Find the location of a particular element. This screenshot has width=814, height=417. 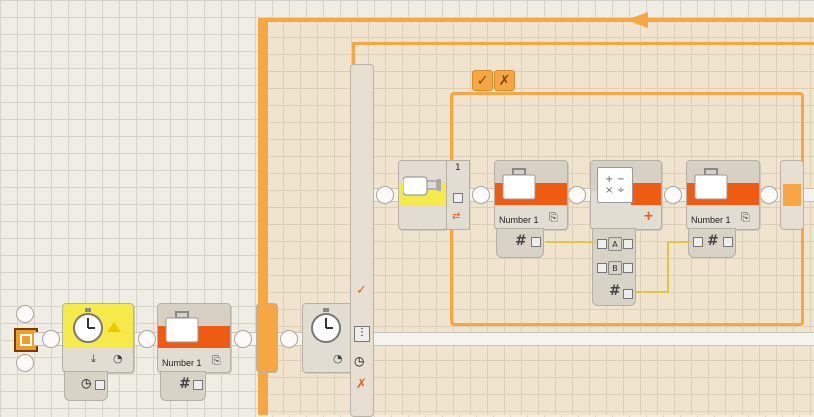

wire-result-to-var is located at coordinates (664, 267).